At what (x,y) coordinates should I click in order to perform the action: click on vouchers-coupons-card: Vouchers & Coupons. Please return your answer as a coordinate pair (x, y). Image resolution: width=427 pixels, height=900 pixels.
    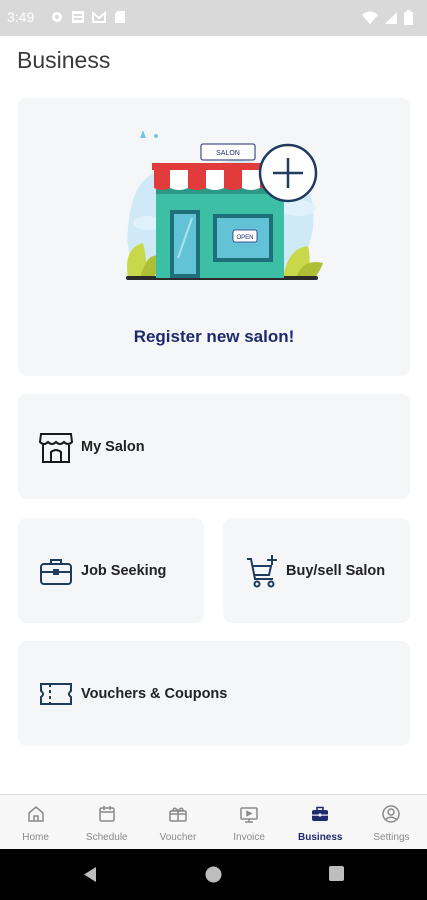
    Looking at the image, I should click on (214, 693).